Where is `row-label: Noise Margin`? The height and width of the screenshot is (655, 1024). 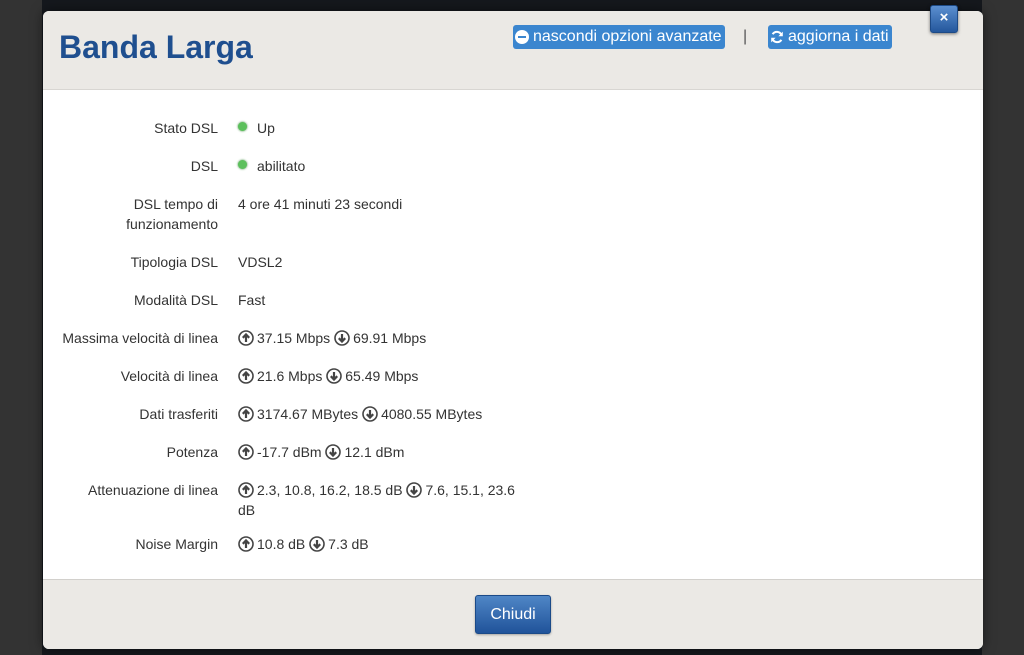 row-label: Noise Margin is located at coordinates (176, 544).